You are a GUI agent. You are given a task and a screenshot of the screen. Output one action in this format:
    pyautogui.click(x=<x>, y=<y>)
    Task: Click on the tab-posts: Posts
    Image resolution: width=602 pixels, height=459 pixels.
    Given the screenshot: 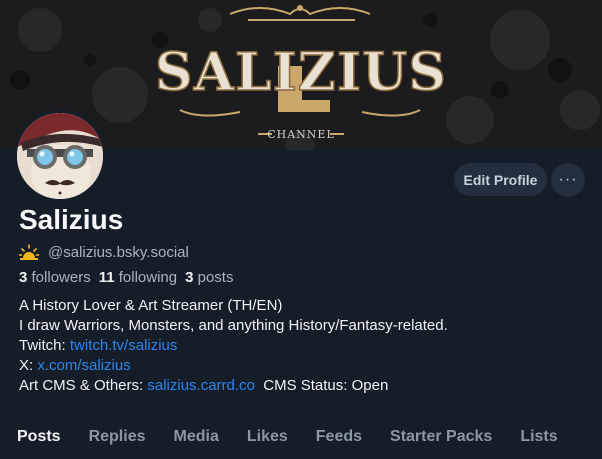 What is the action you would take?
    pyautogui.click(x=39, y=439)
    